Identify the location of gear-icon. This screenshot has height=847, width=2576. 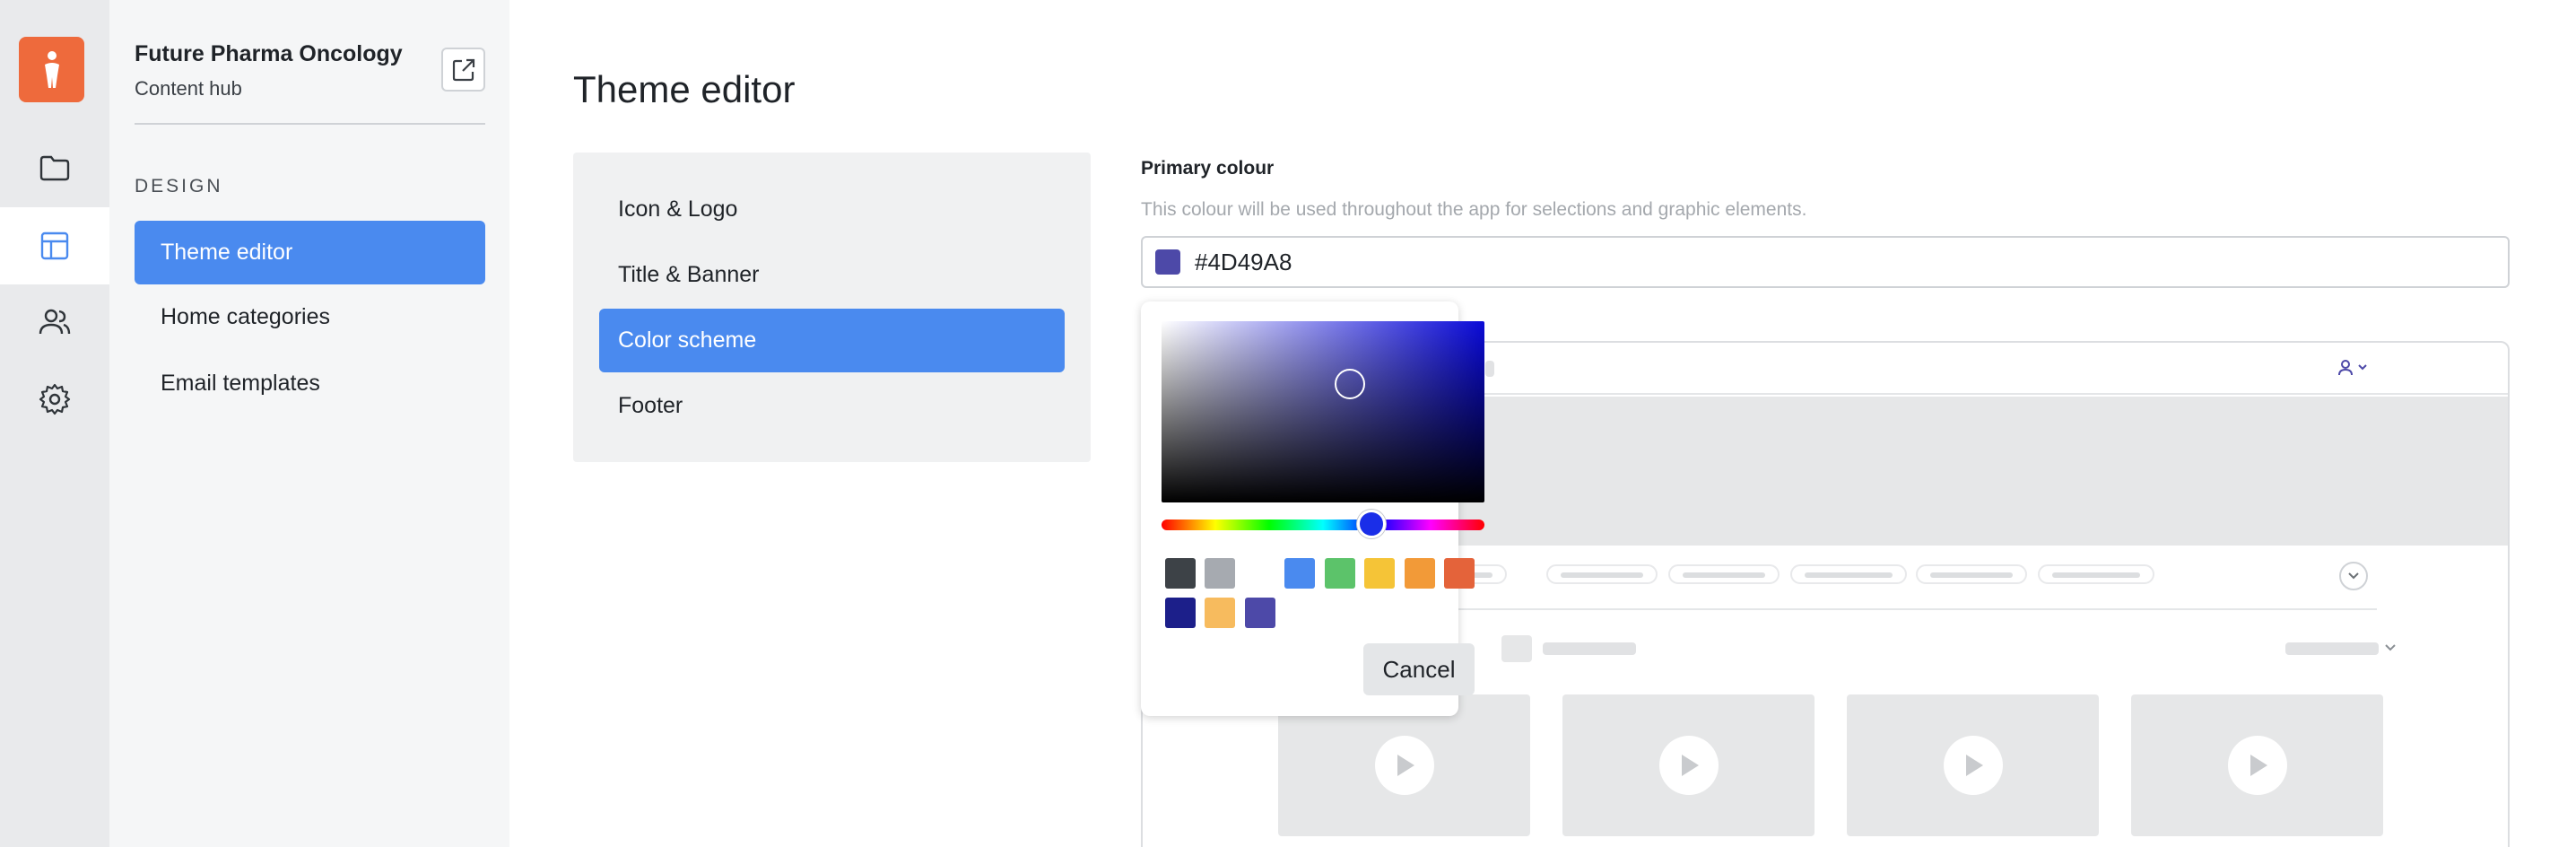
(55, 399).